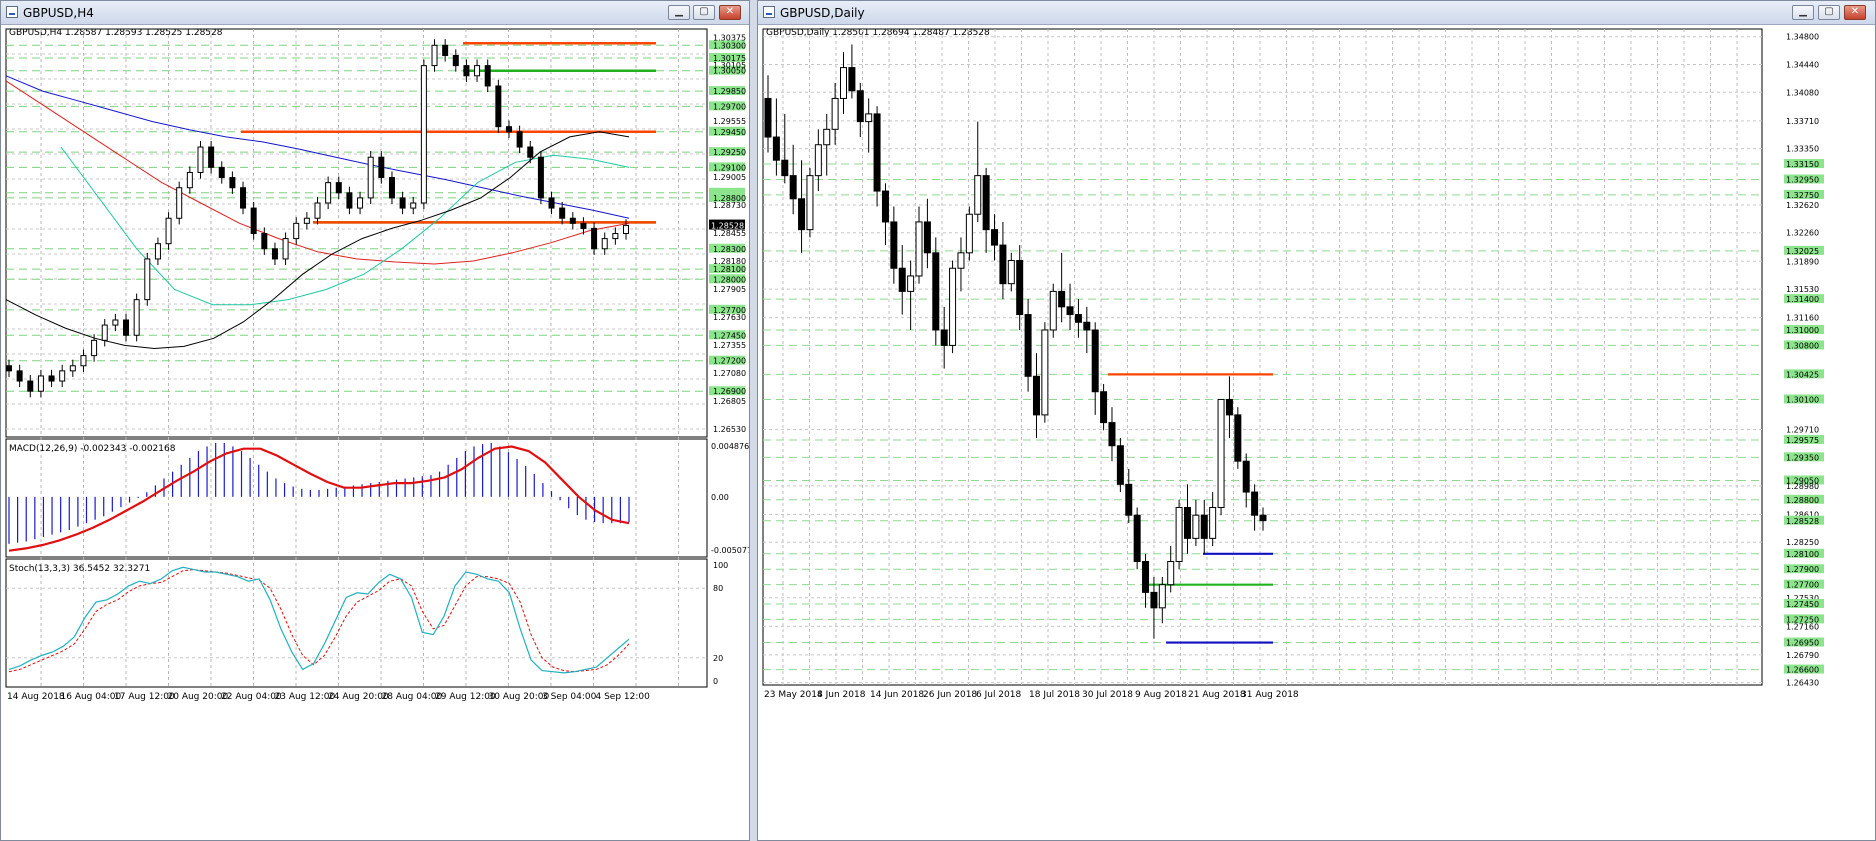  I want to click on price-scale-label: 1.28100, so click(1802, 554).